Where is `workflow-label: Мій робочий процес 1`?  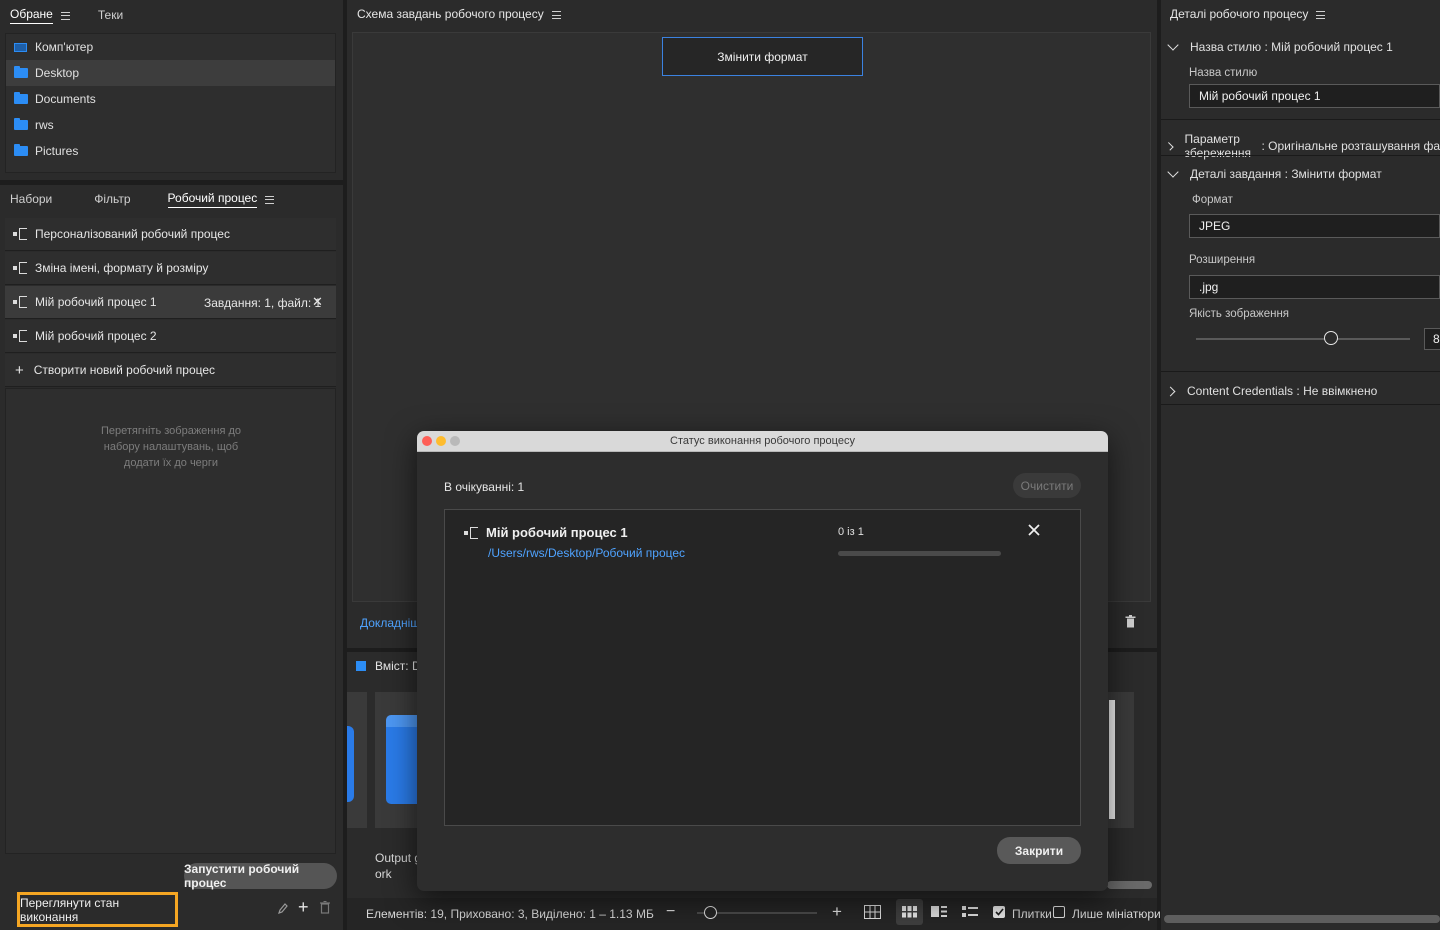 workflow-label: Мій робочий процес 1 is located at coordinates (96, 302).